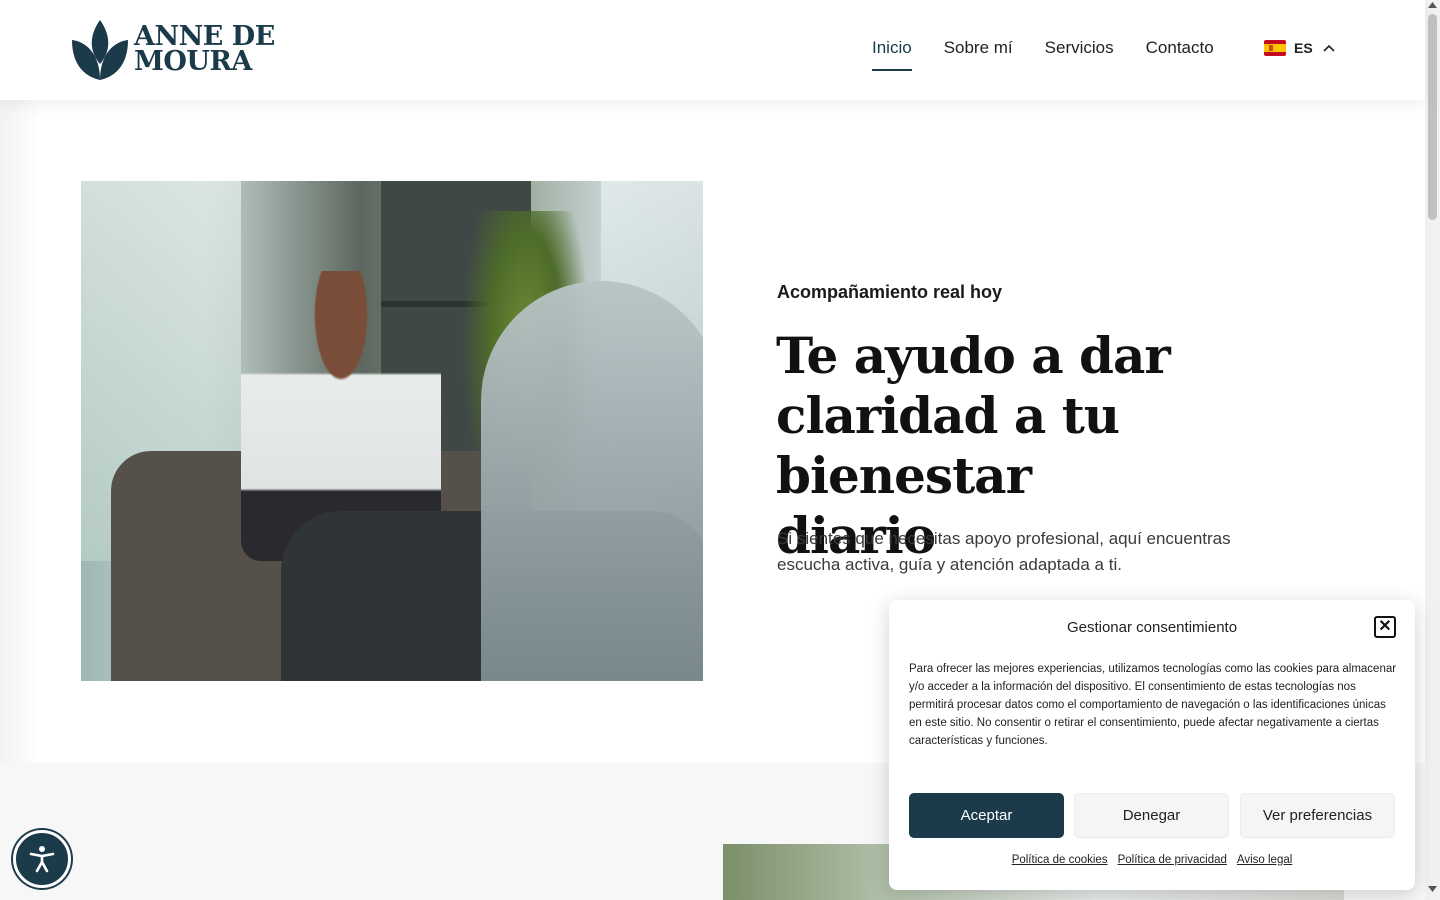  Describe the element at coordinates (986, 815) in the screenshot. I see `accept-button: Aceptar` at that location.